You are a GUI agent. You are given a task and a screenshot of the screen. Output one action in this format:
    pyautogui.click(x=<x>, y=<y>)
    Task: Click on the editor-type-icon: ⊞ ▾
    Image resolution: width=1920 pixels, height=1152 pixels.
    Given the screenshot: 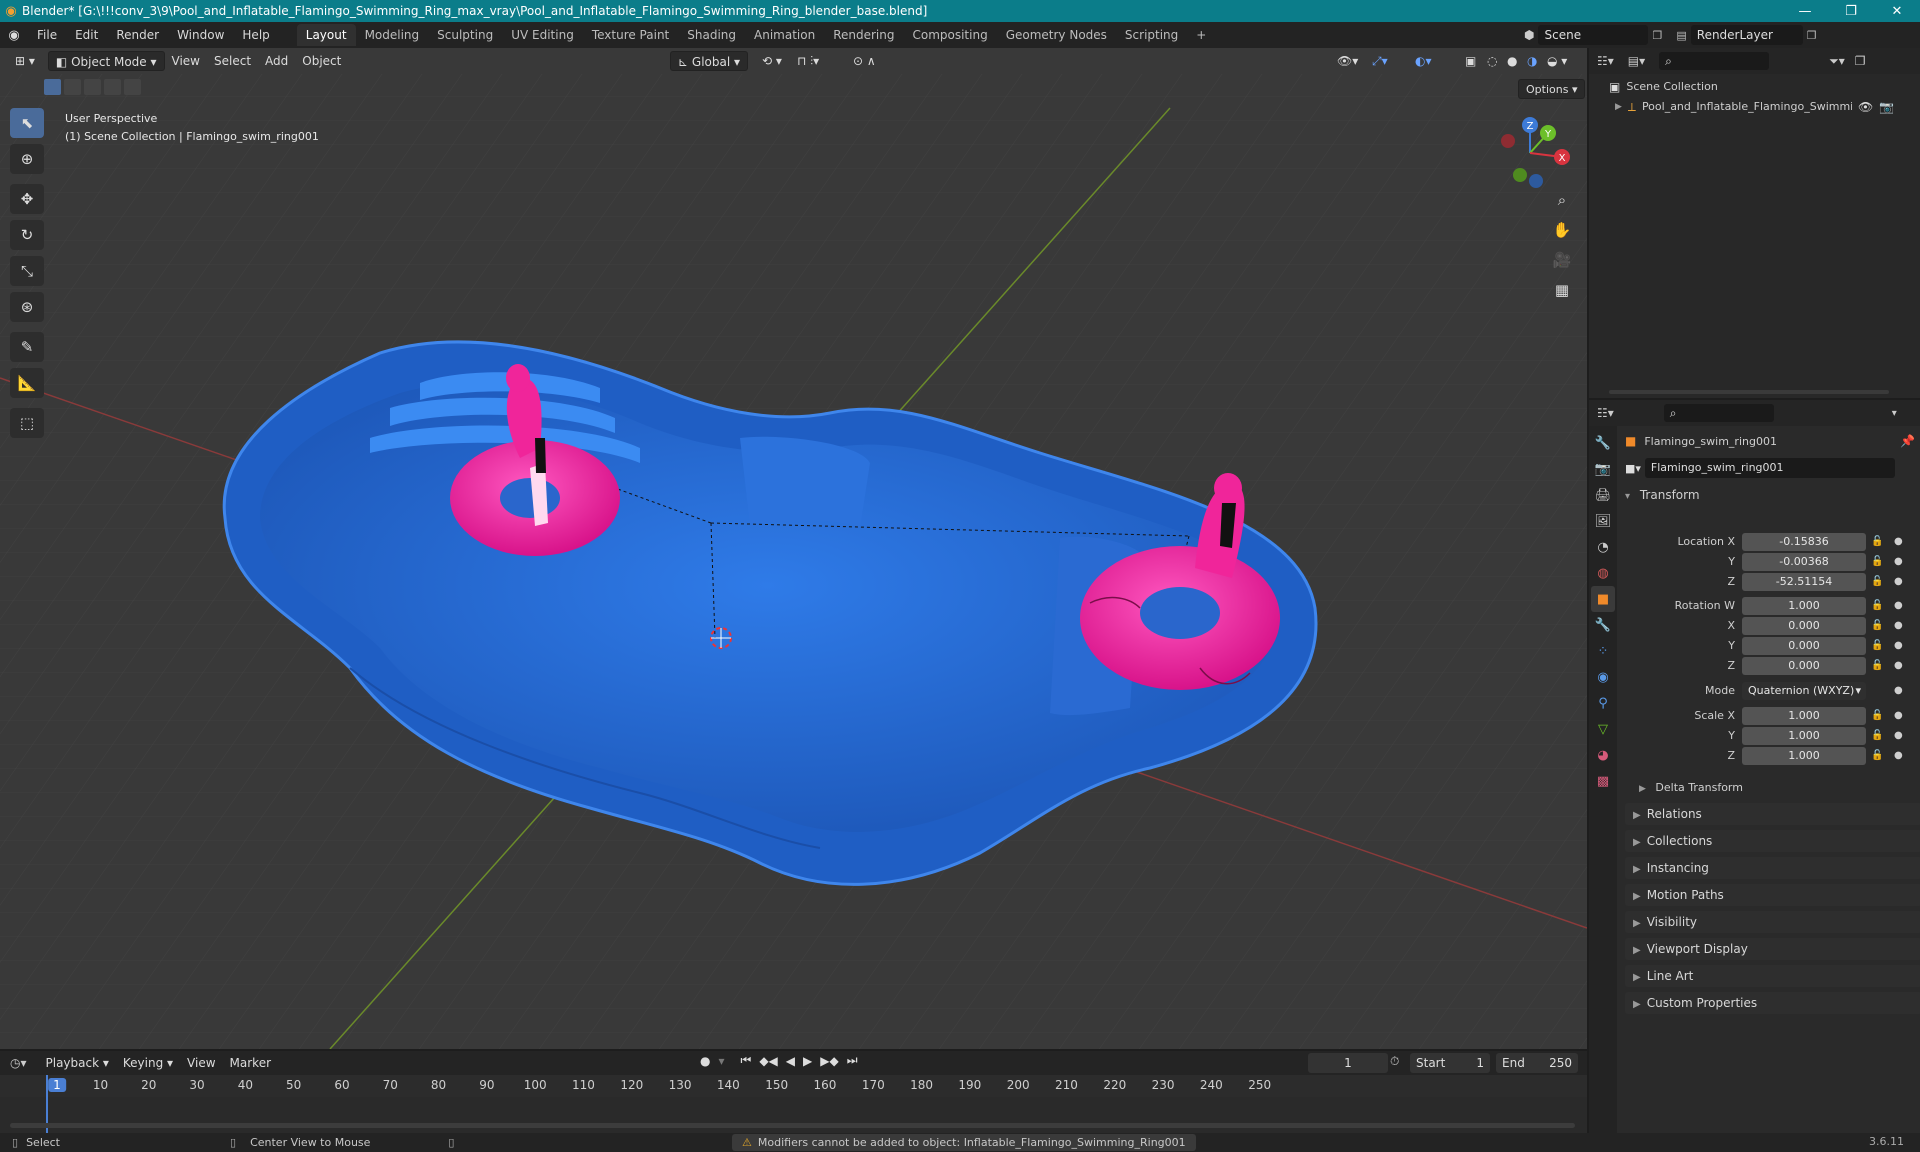 What is the action you would take?
    pyautogui.click(x=25, y=61)
    